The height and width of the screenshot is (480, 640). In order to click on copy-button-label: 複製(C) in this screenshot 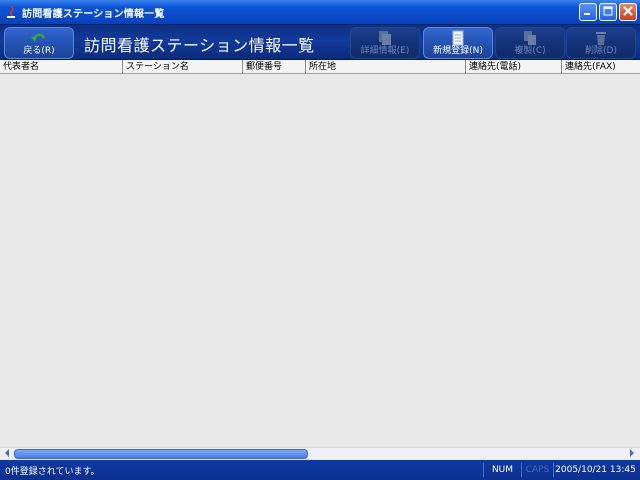, I will do `click(530, 51)`.